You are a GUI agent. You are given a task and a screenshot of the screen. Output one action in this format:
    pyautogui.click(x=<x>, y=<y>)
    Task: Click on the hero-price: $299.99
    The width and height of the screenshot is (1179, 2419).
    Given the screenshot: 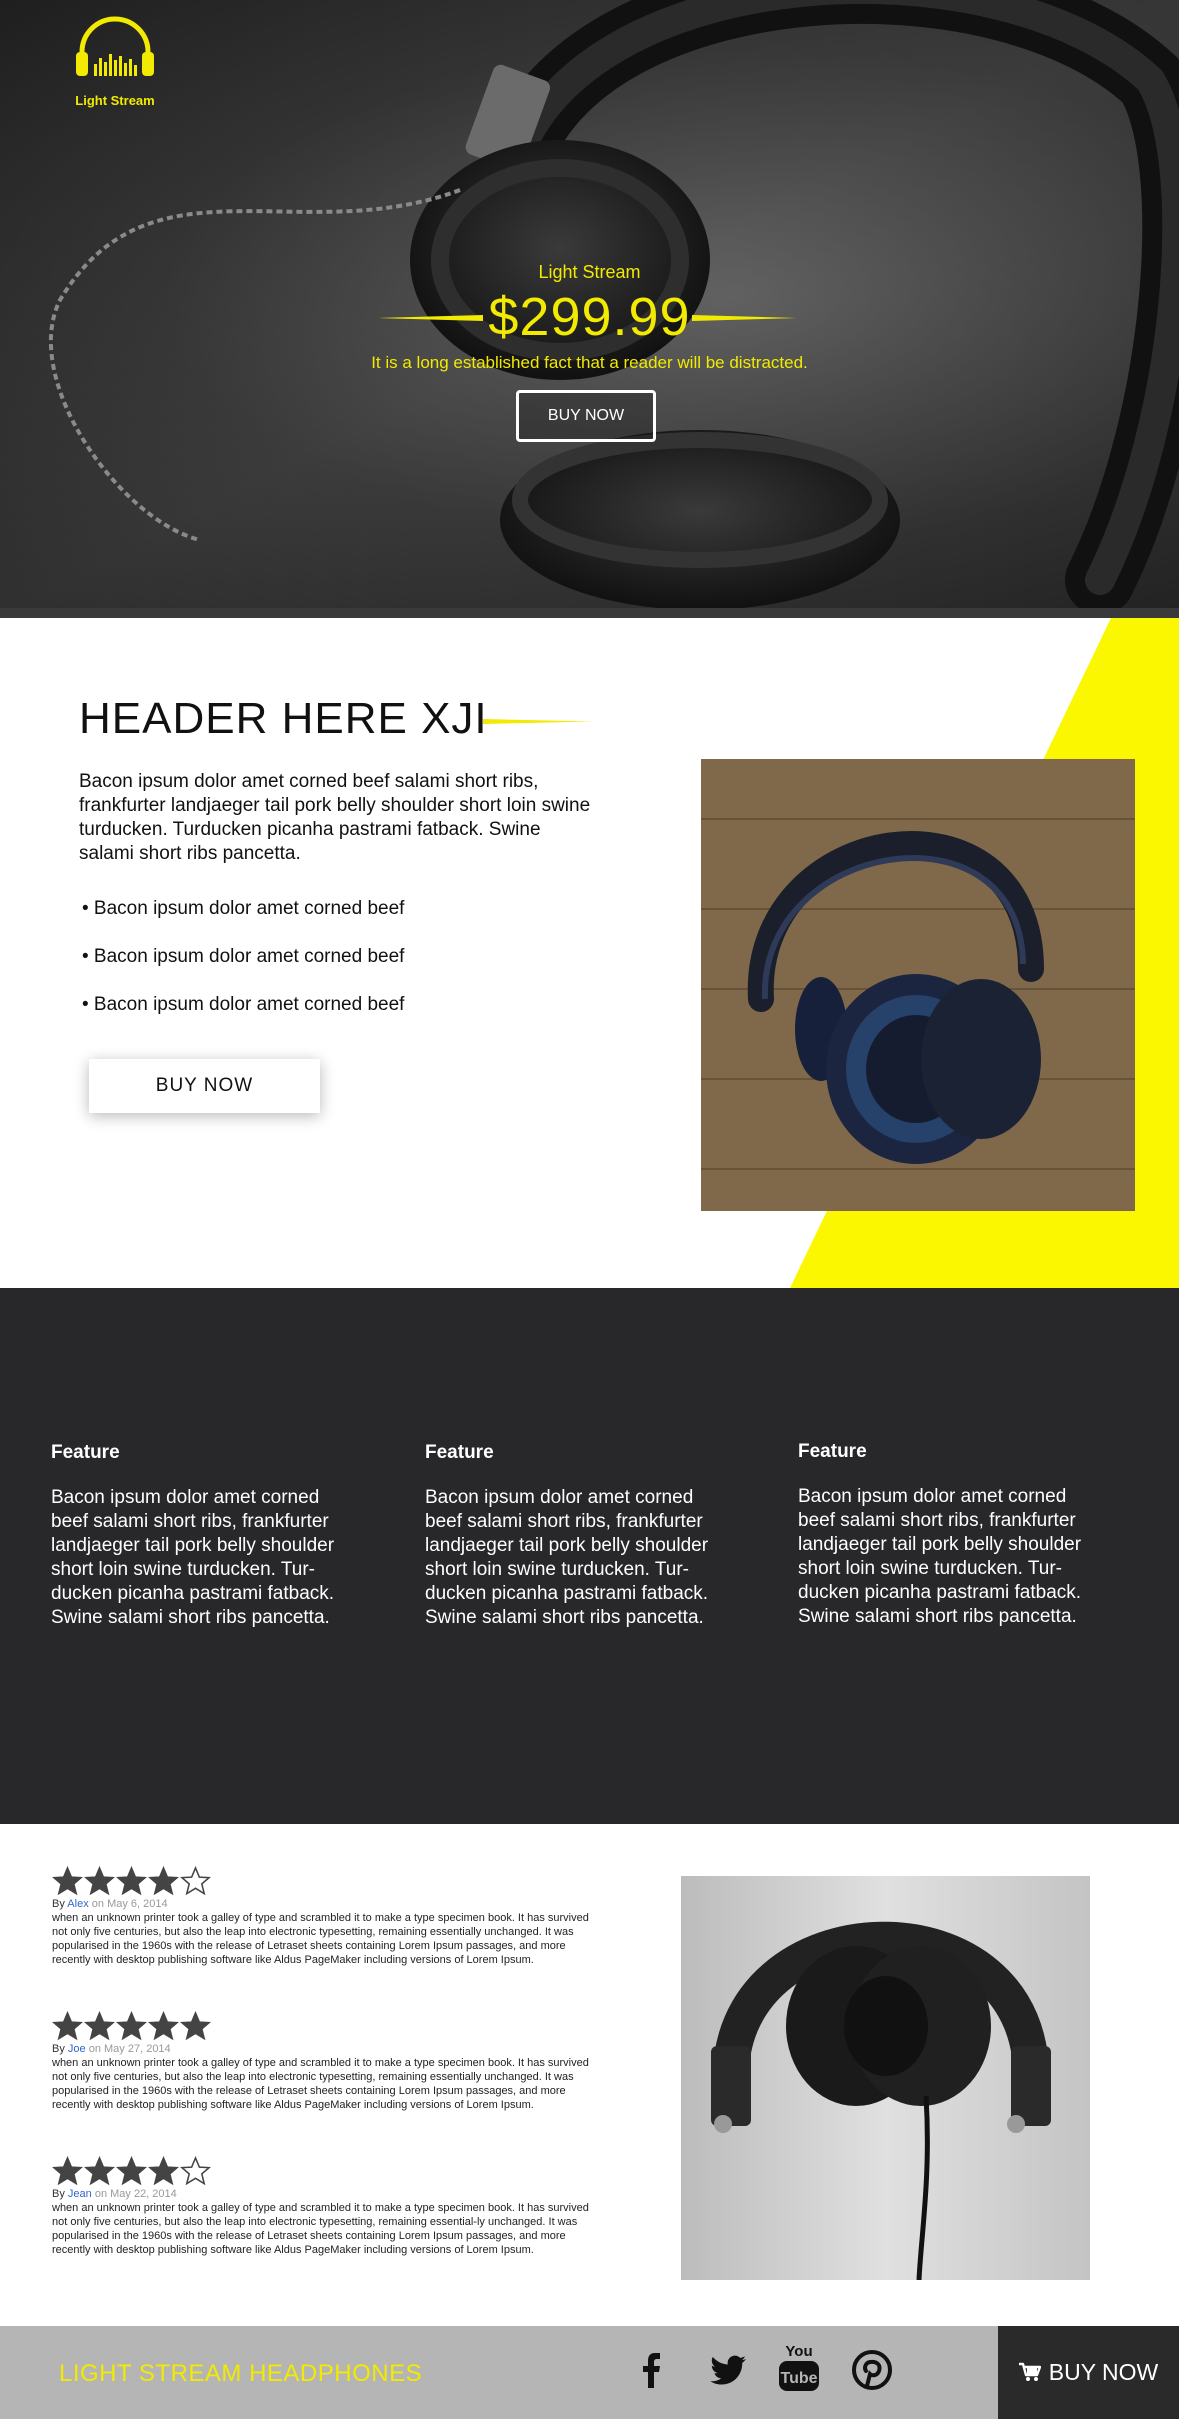 What is the action you would take?
    pyautogui.click(x=589, y=317)
    